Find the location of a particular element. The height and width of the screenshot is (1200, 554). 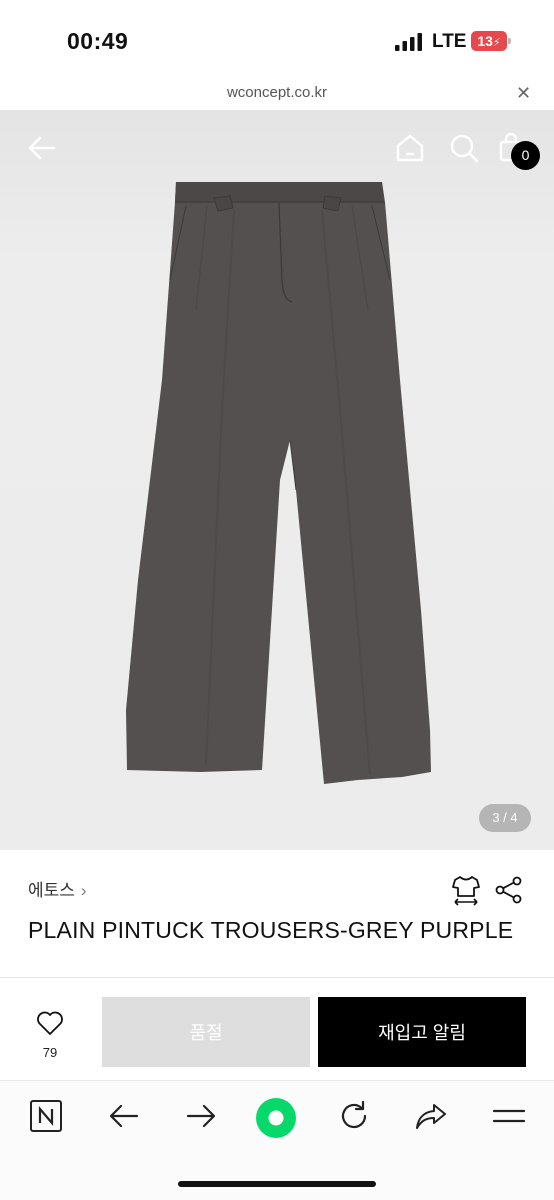

arrow-left-icon is located at coordinates (42, 148).